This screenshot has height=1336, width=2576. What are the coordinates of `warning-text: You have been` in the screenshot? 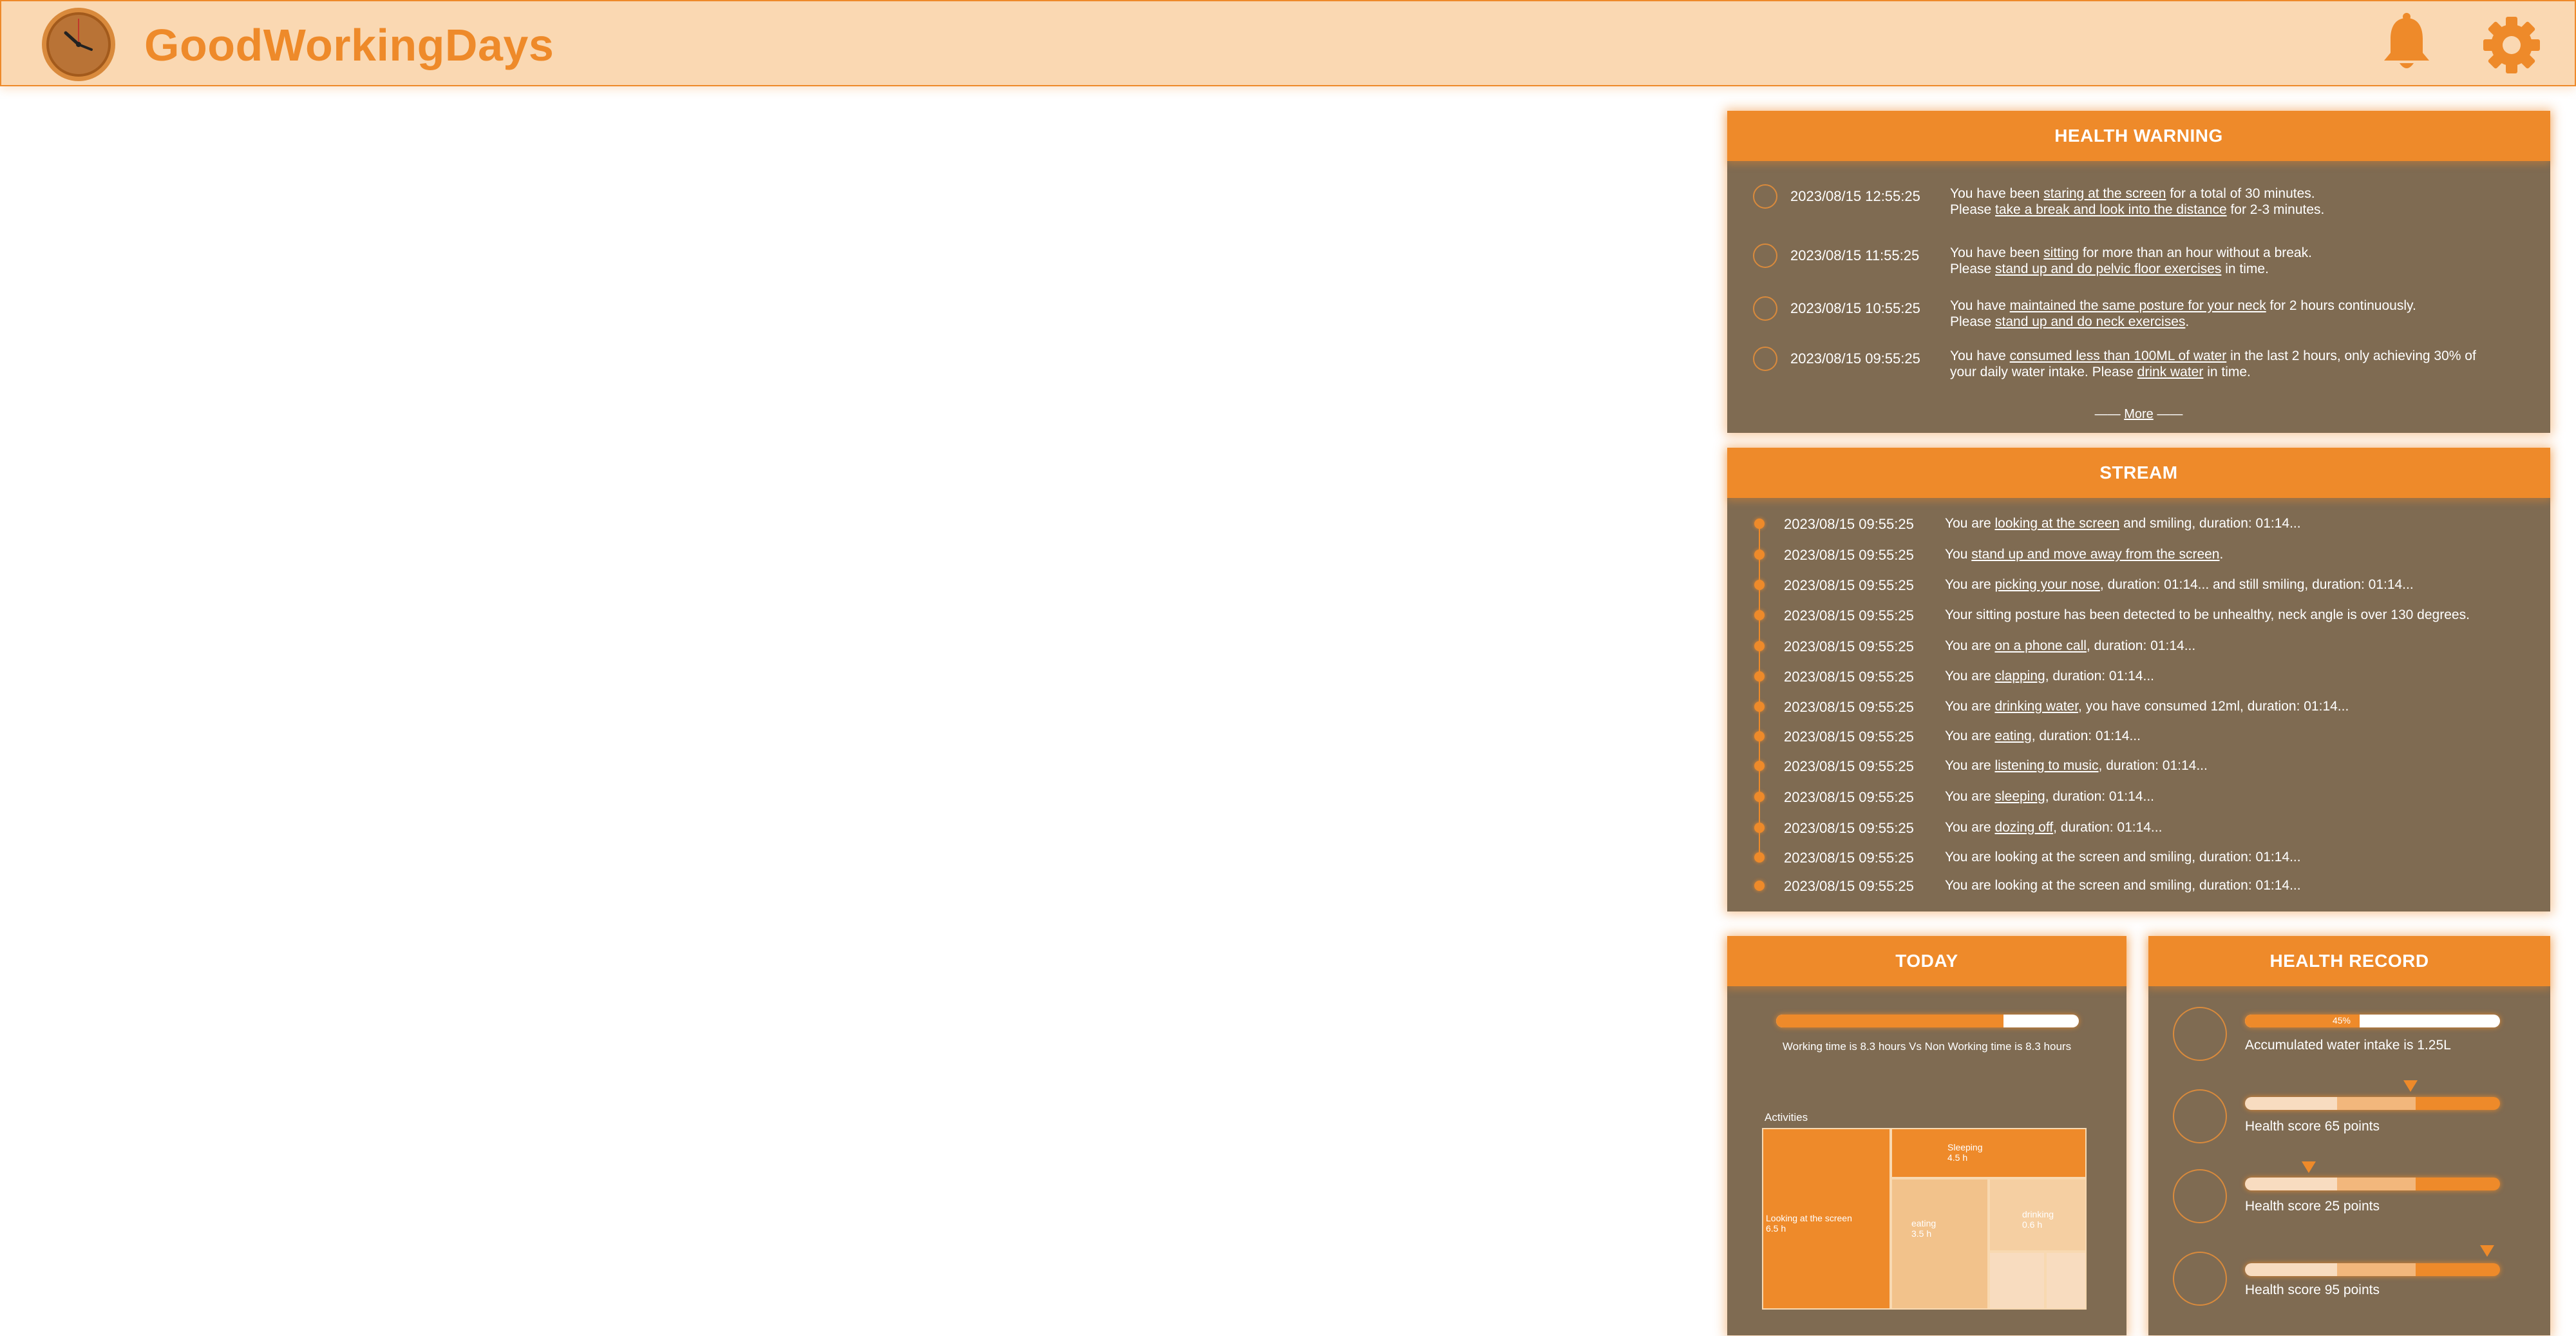 It's located at (1997, 253).